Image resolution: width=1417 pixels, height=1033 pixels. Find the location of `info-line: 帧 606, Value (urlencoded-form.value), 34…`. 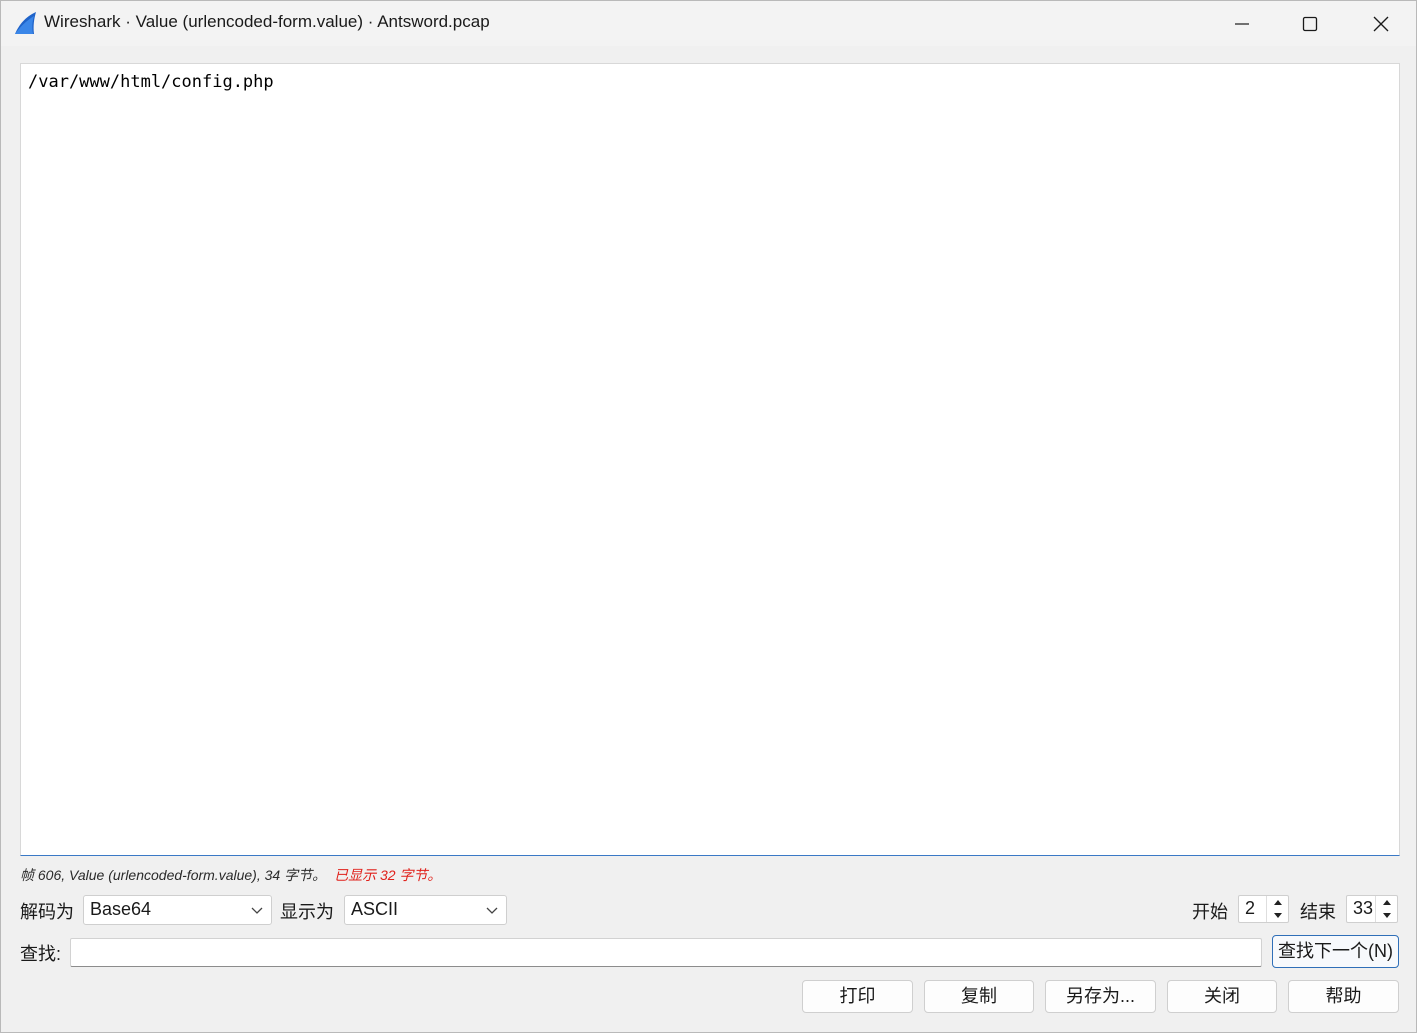

info-line: 帧 606, Value (urlencoded-form.value), 34… is located at coordinates (230, 875).